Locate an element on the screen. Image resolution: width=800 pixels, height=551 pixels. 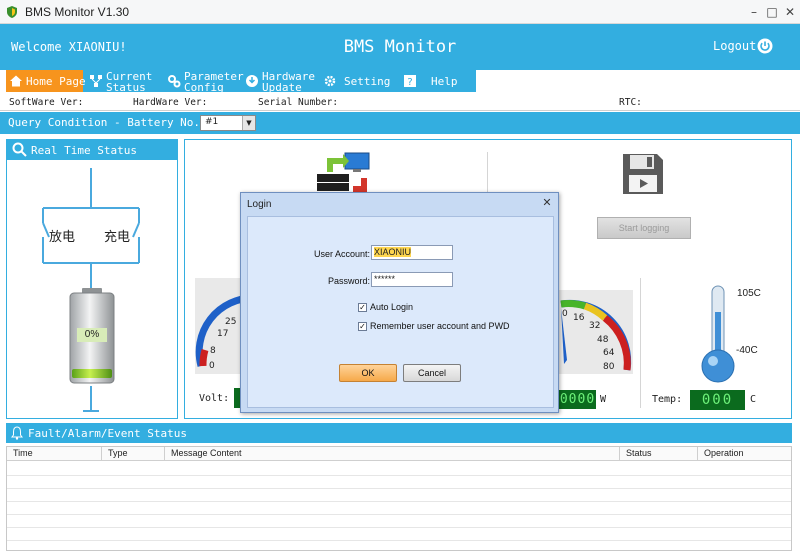
real-time-status-header: Real Time Status is located at coordinates (92, 150).